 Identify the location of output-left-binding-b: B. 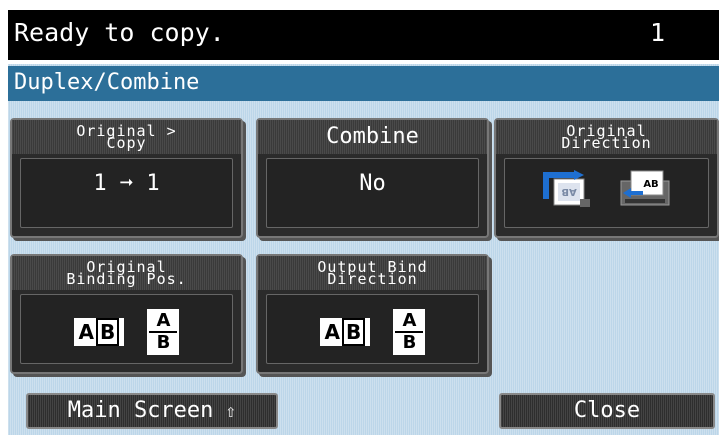
(353, 332).